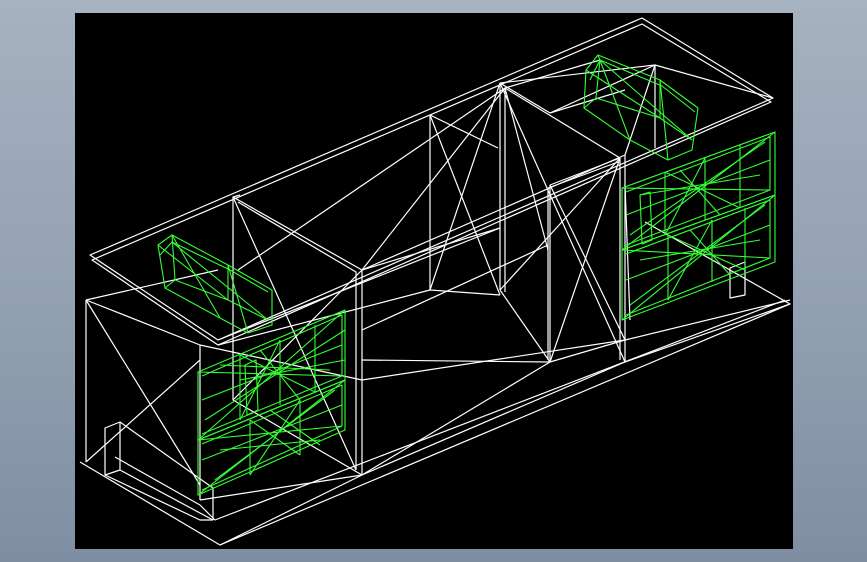  What do you see at coordinates (465, 205) in the screenshot?
I see `back-panel` at bounding box center [465, 205].